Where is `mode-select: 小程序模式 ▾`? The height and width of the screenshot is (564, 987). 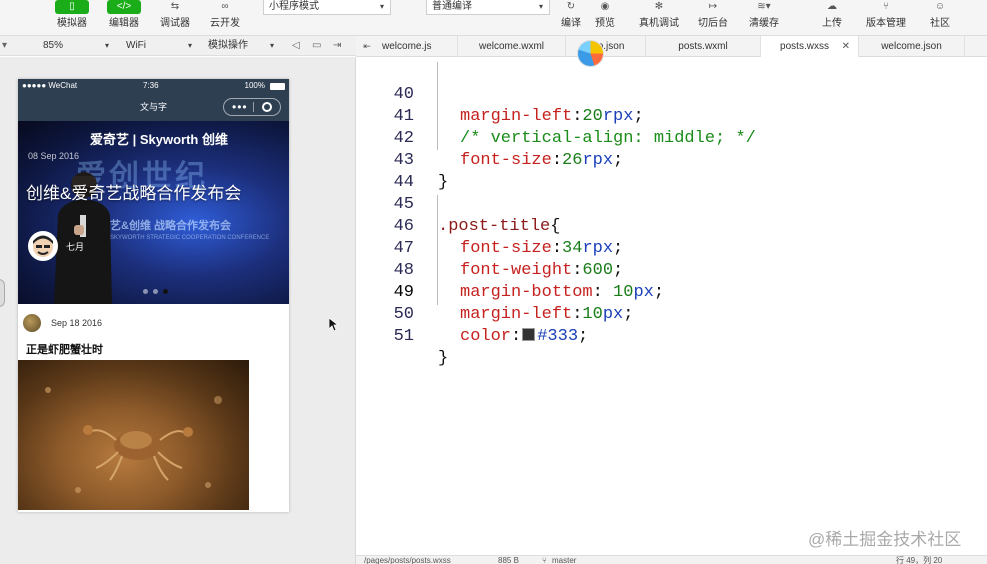
mode-select: 小程序模式 ▾ is located at coordinates (327, 7).